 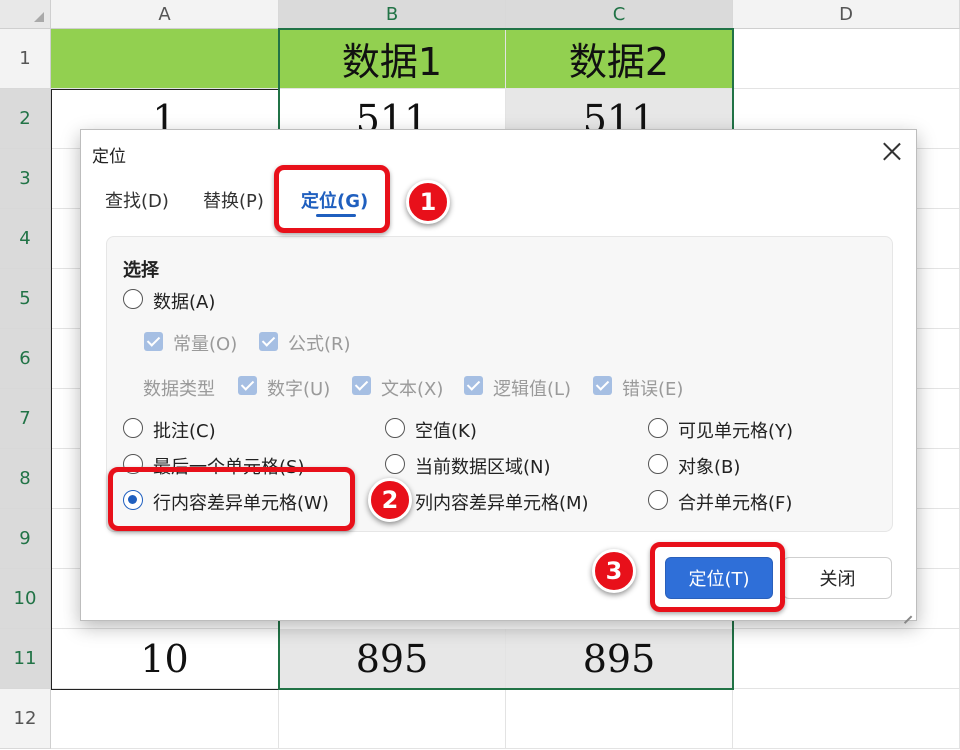 I want to click on radio-visible-cells-label: 可见单元格(Y), so click(x=736, y=431).